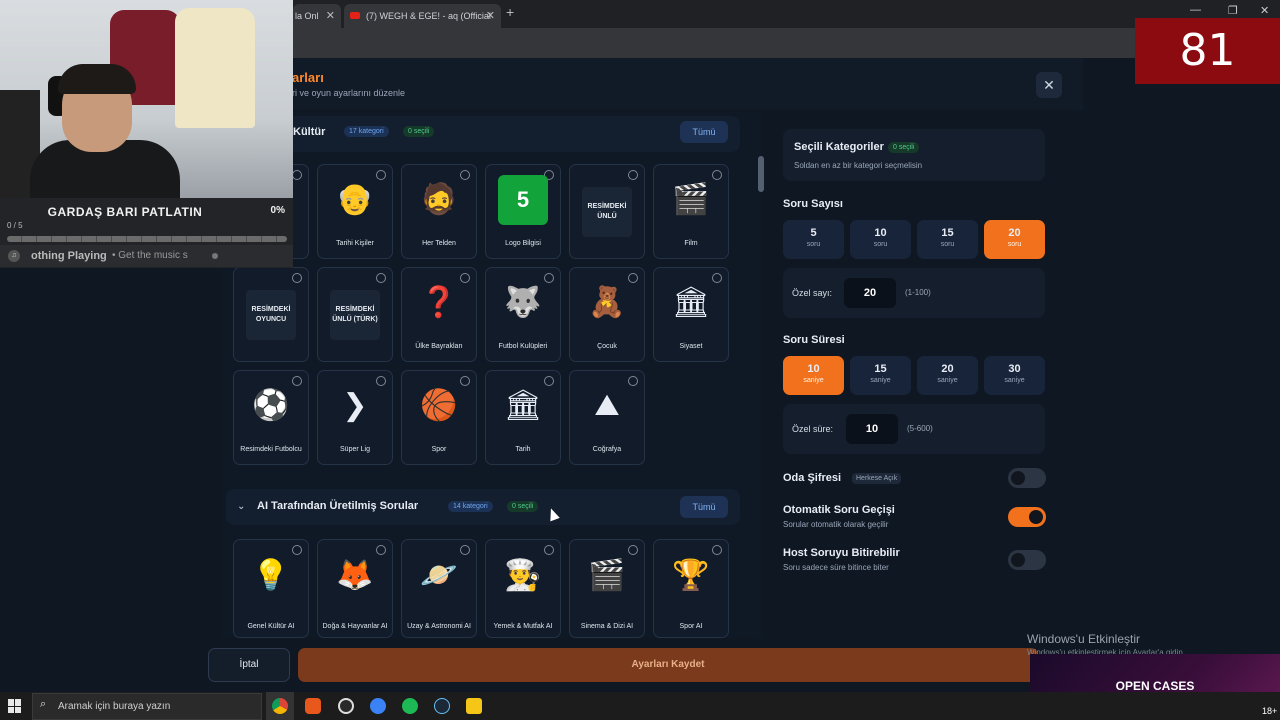  Describe the element at coordinates (1264, 10) in the screenshot. I see `window-close-button: ✕` at that location.